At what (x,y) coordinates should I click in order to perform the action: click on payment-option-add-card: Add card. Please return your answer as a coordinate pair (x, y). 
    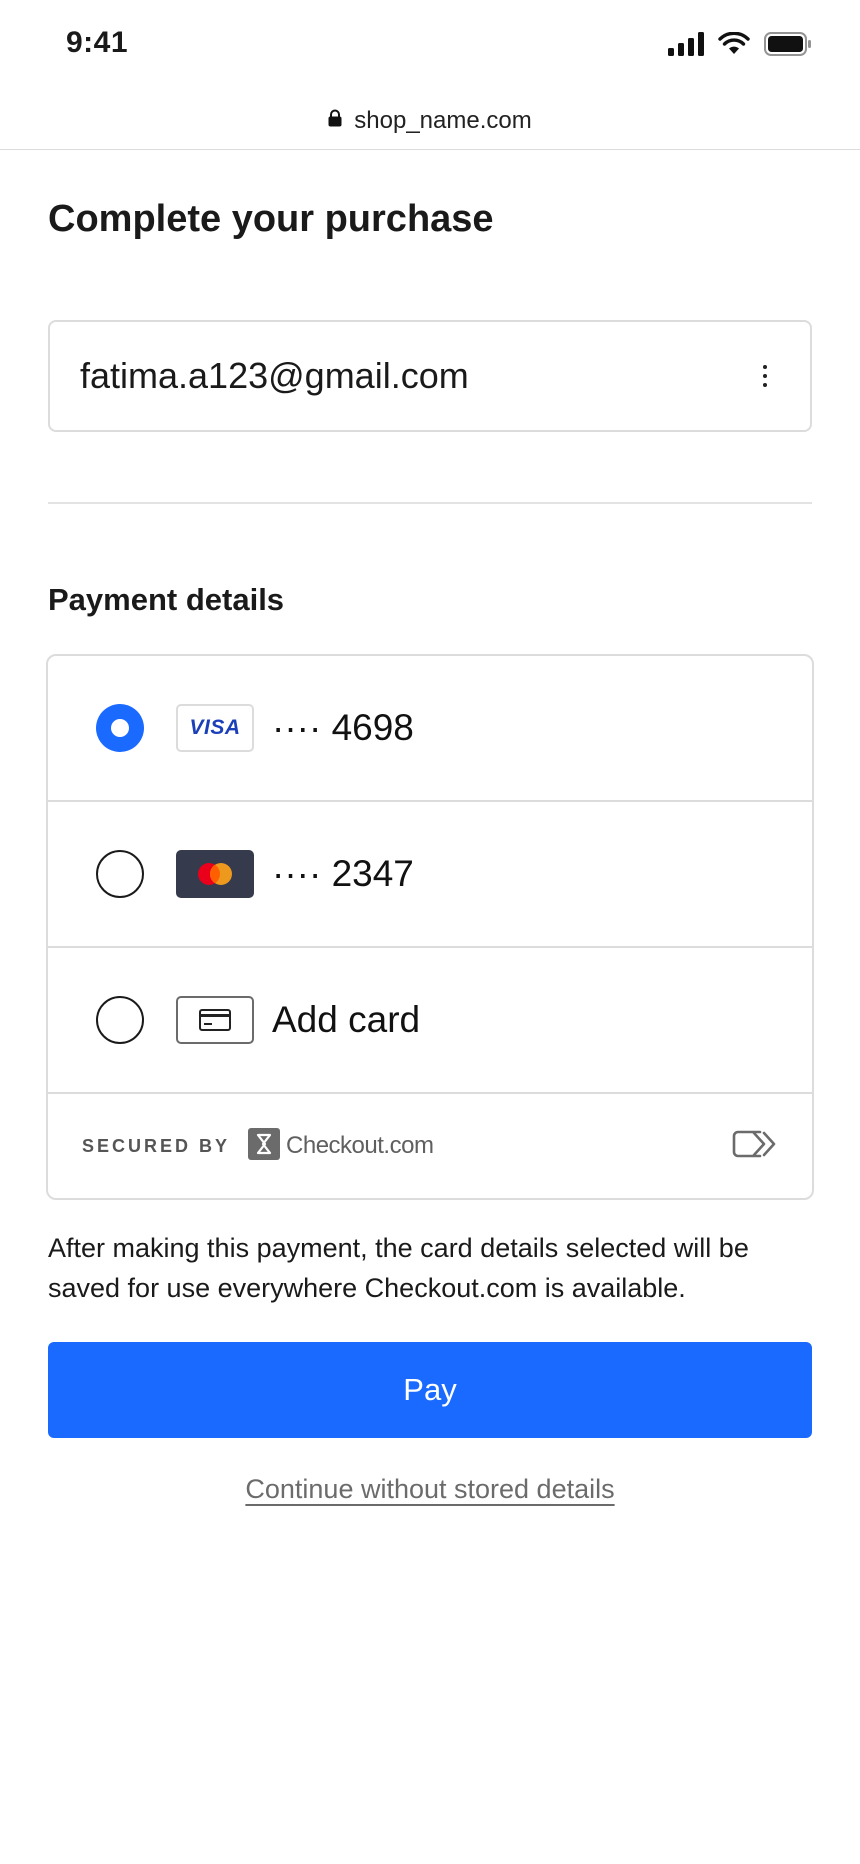
    Looking at the image, I should click on (430, 1021).